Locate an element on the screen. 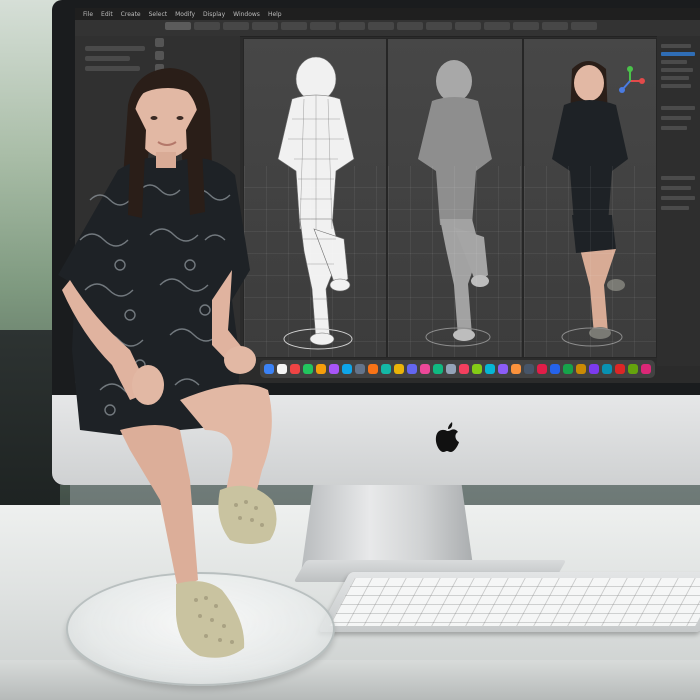 This screenshot has height=700, width=700. annotate-tool-icon is located at coordinates (159, 107).